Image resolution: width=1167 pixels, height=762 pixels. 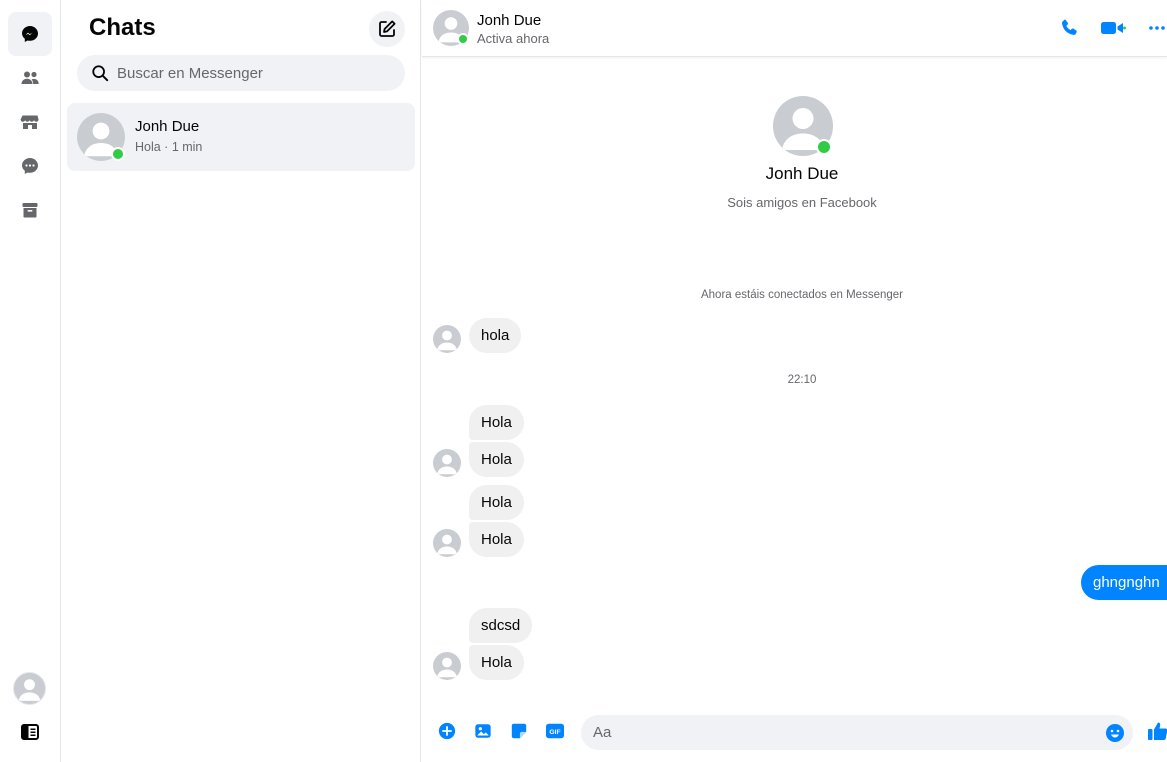 What do you see at coordinates (794, 28) in the screenshot?
I see `conversation-header: Jonh Due Activa ahora` at bounding box center [794, 28].